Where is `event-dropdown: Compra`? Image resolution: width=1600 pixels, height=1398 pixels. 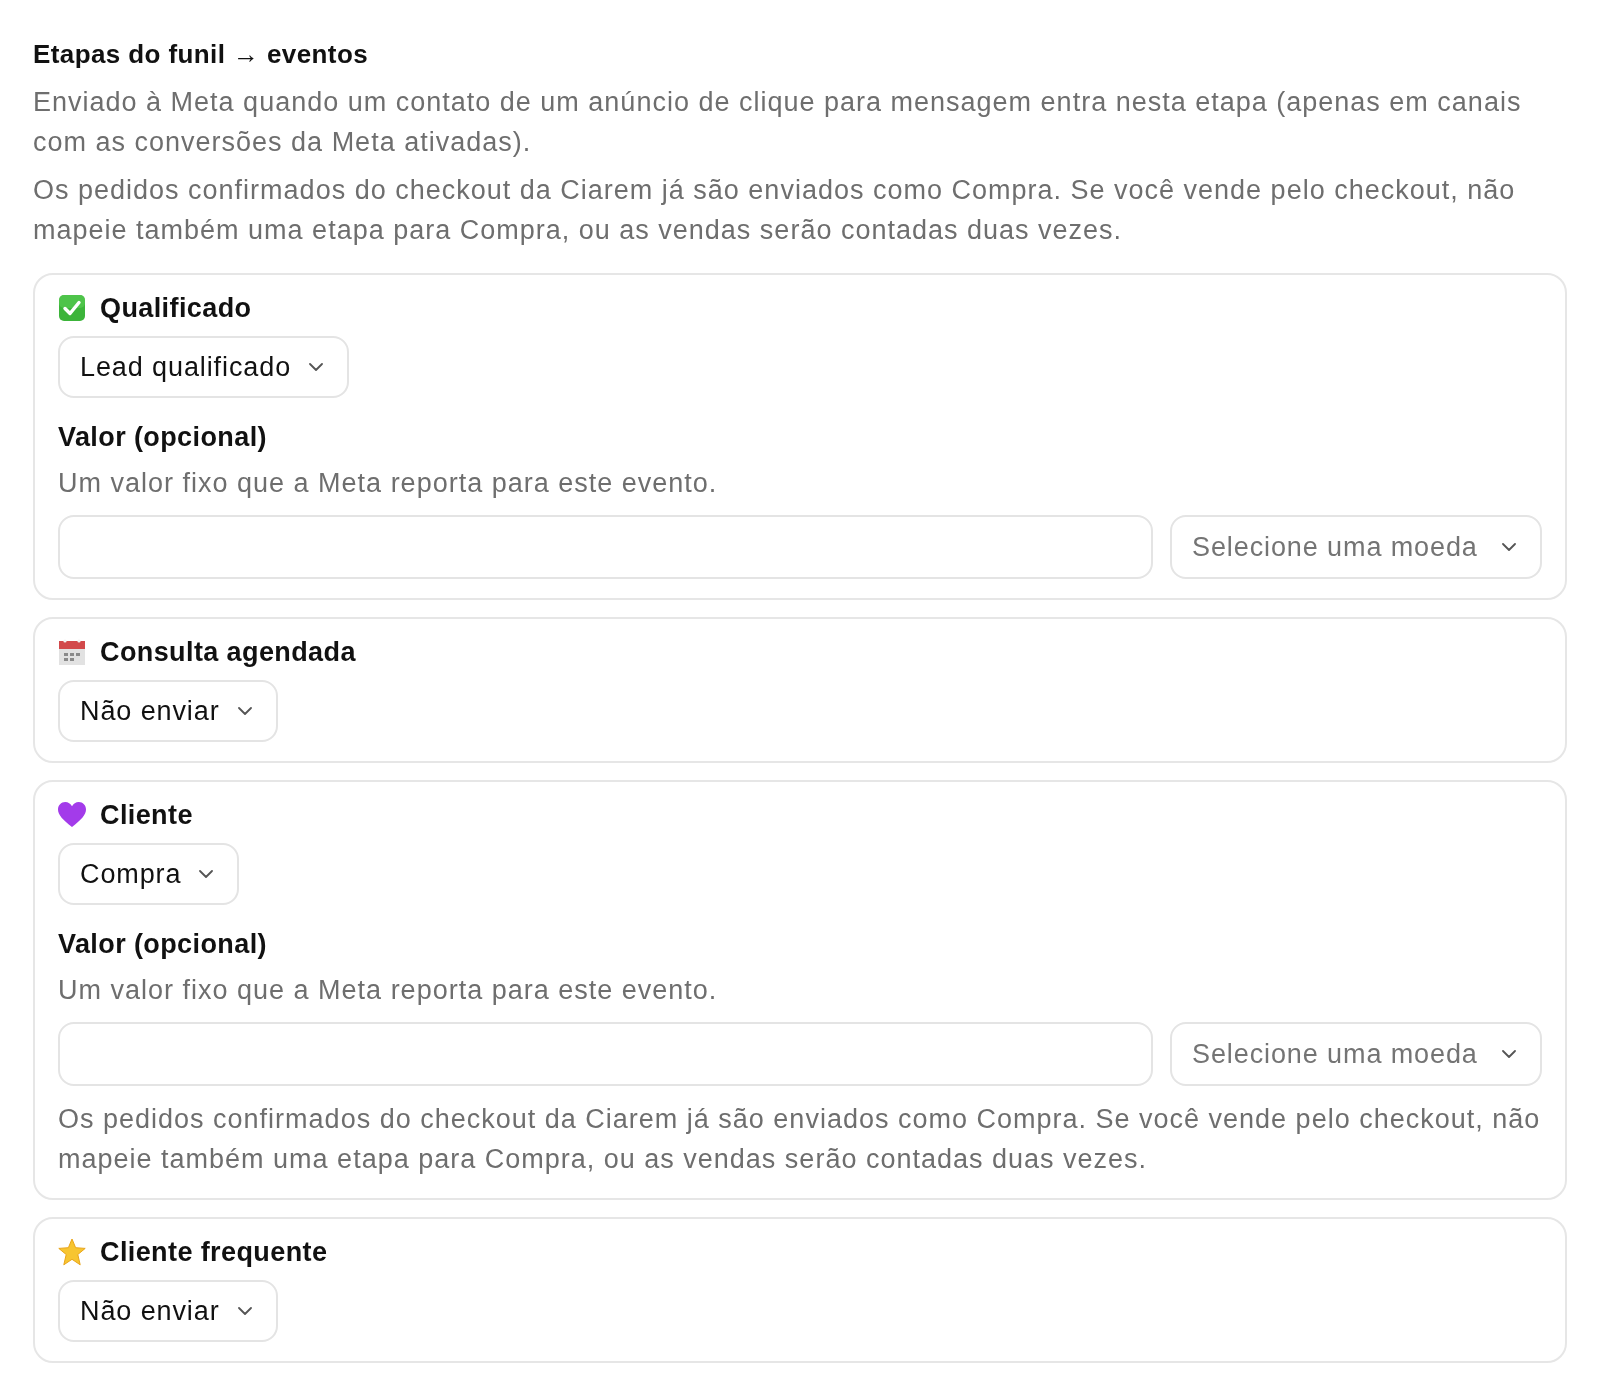 event-dropdown: Compra is located at coordinates (149, 874).